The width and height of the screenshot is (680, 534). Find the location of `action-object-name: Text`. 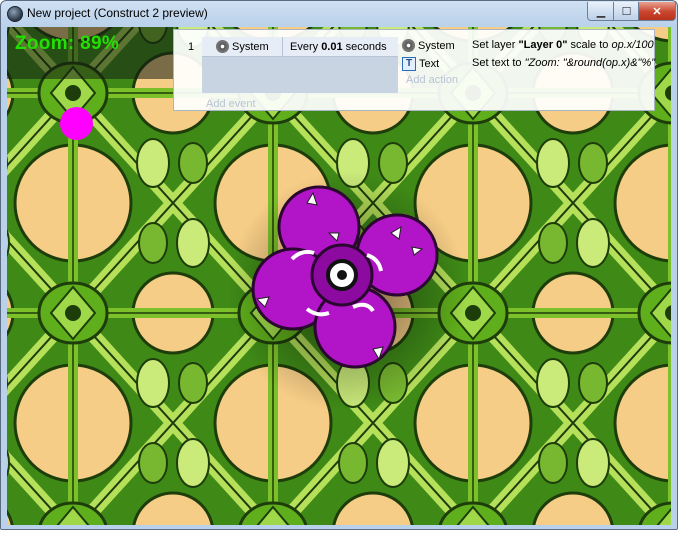

action-object-name: Text is located at coordinates (429, 64).